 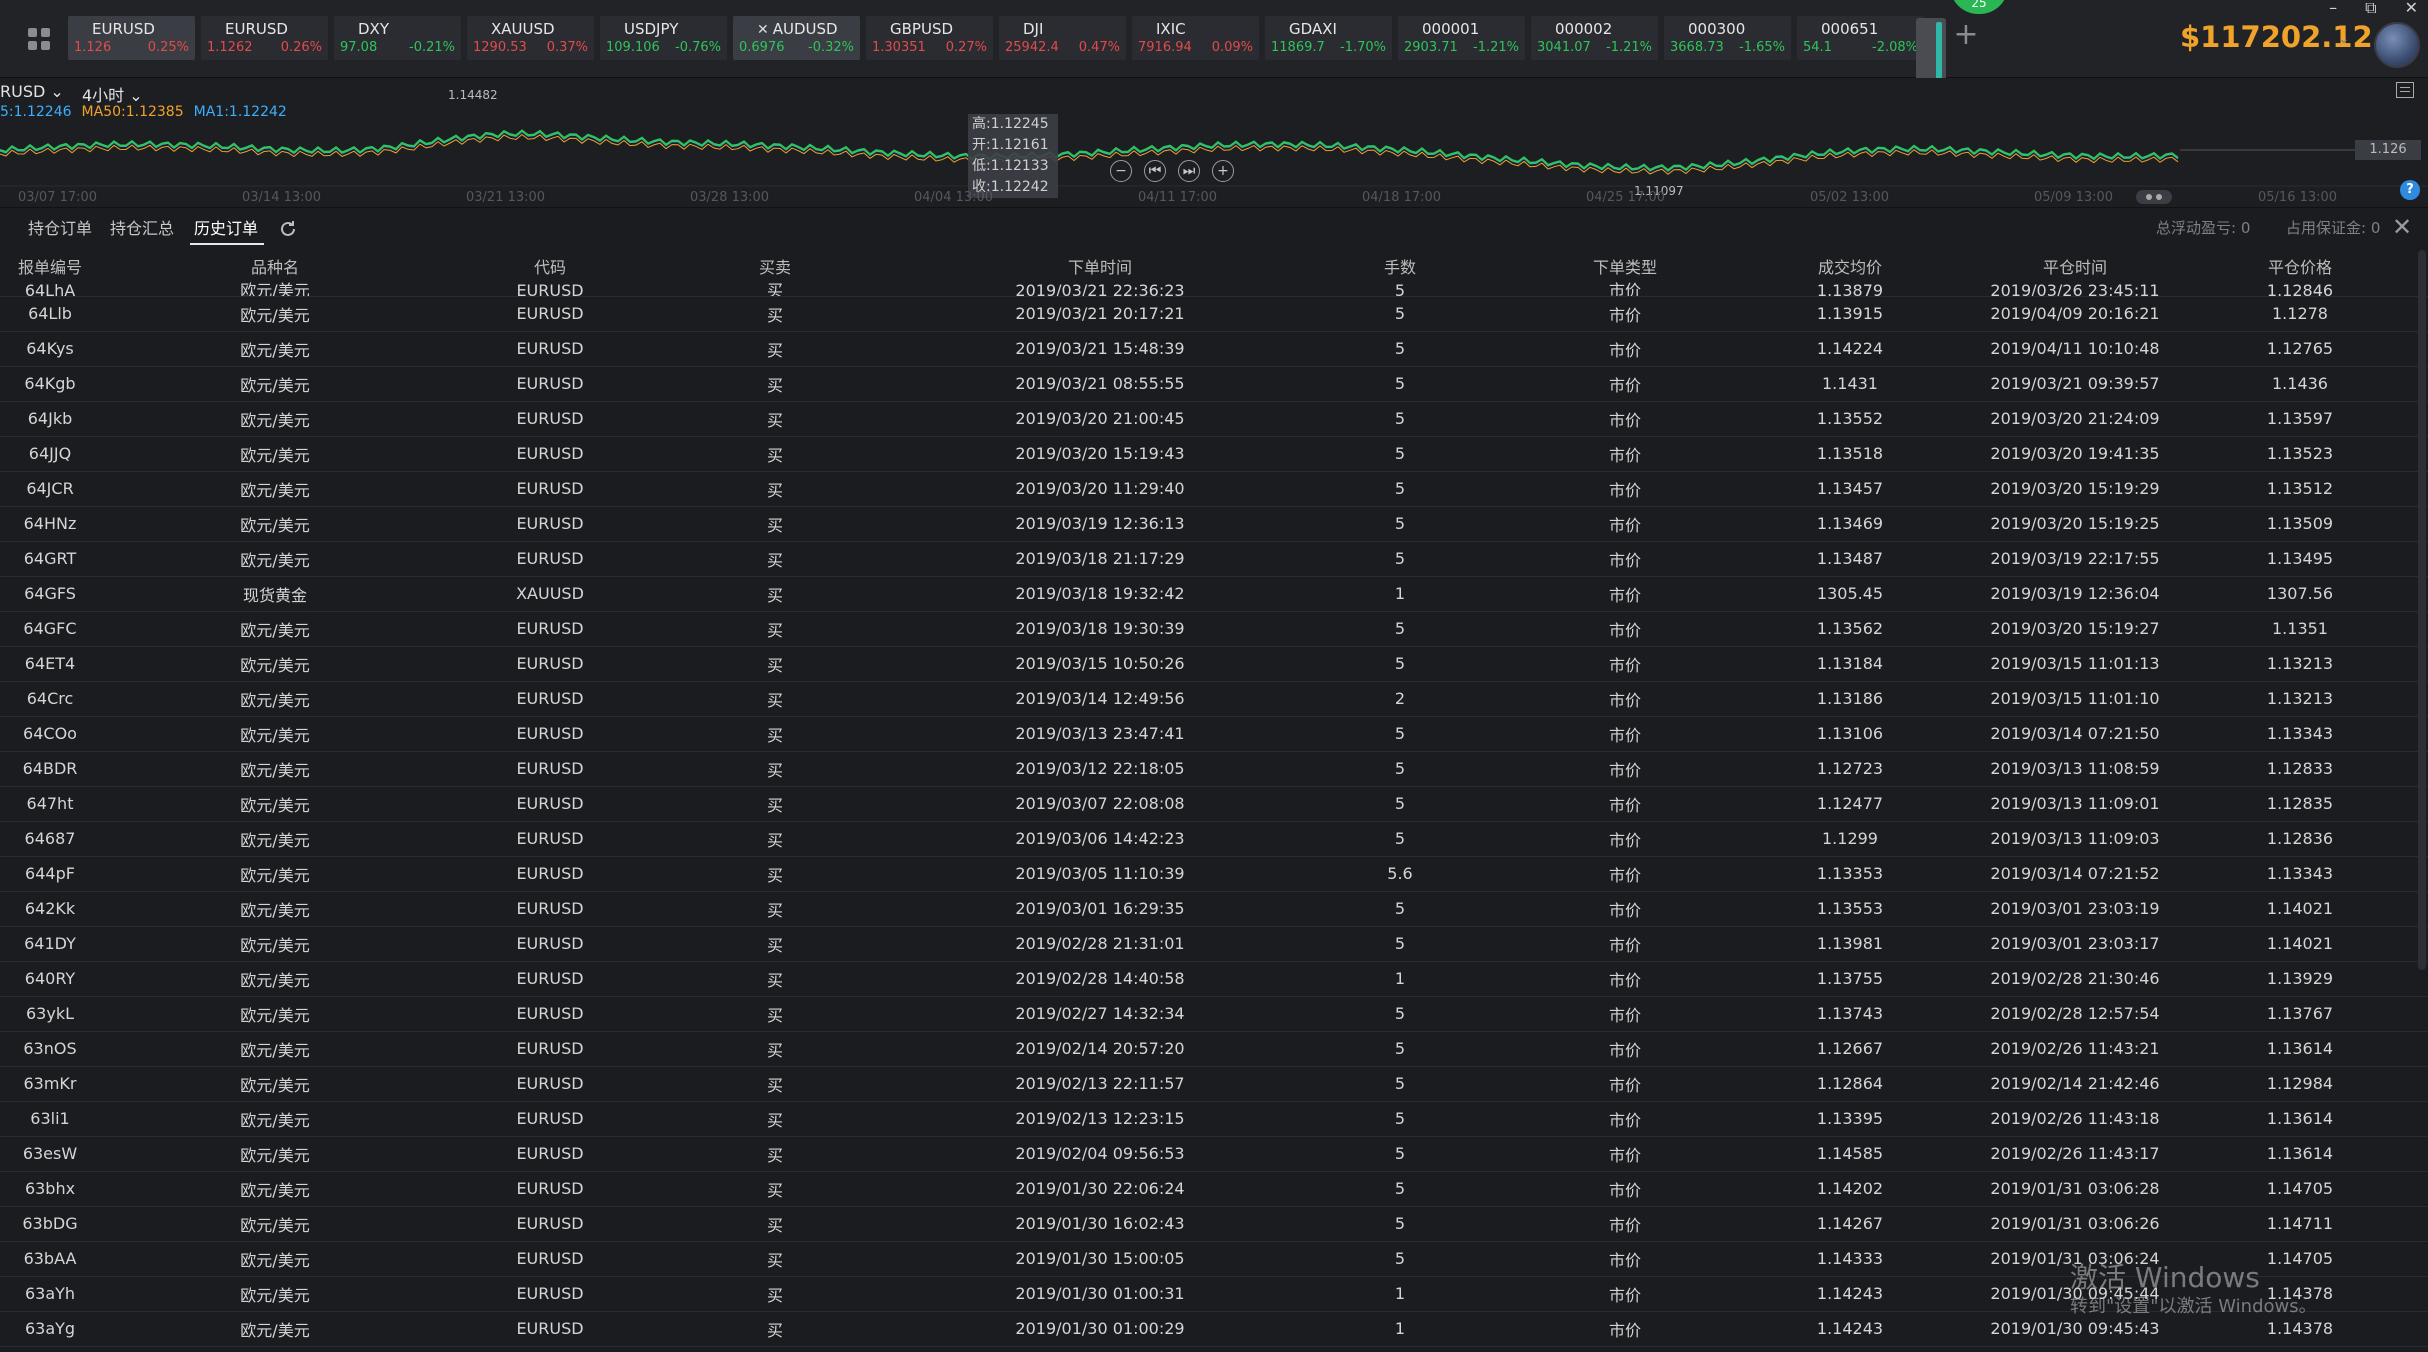 I want to click on close-ticker-icon: ✕, so click(x=763, y=30).